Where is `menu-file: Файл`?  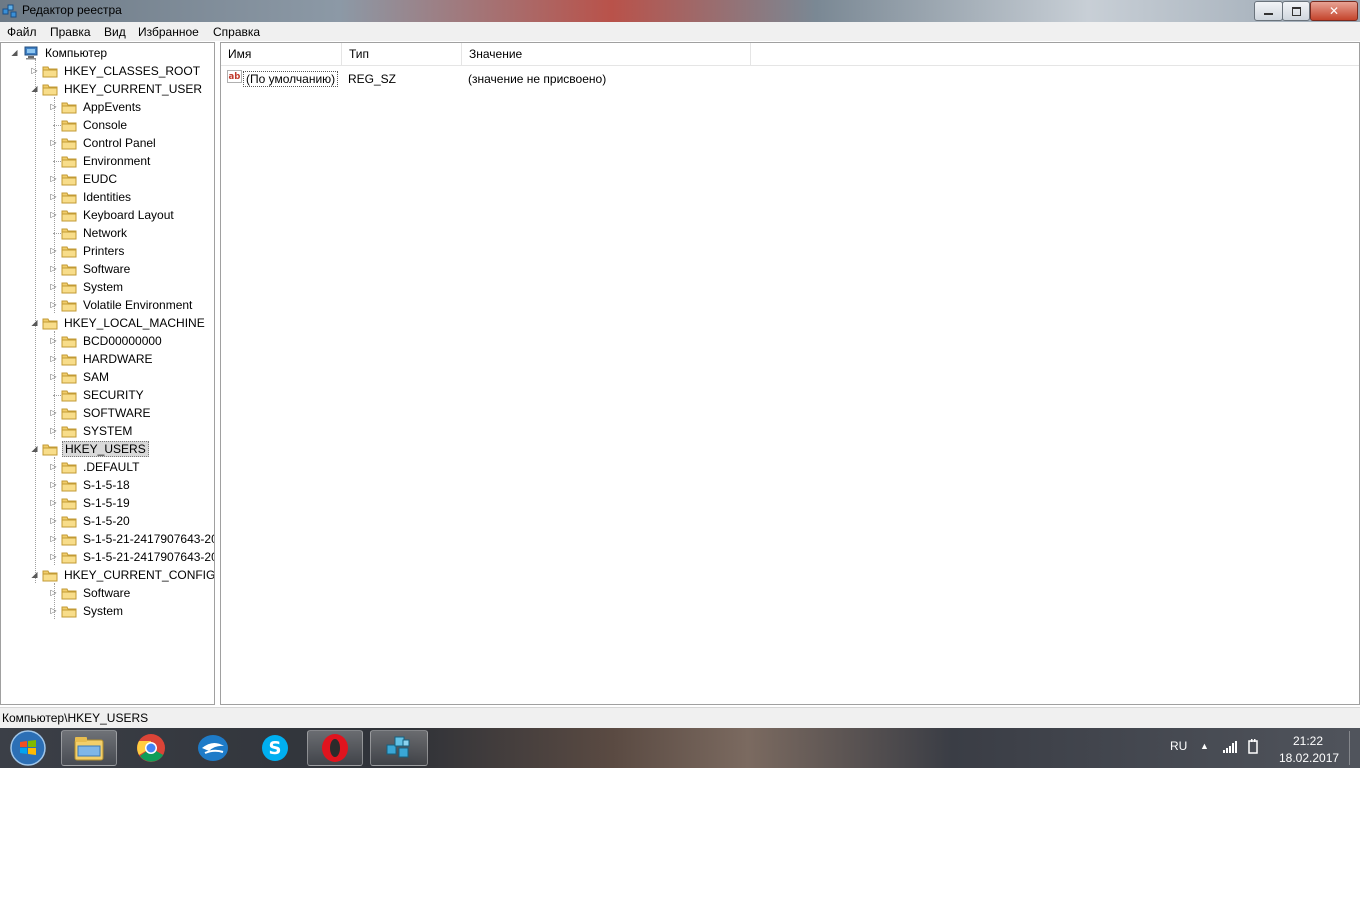 menu-file: Файл is located at coordinates (22, 32).